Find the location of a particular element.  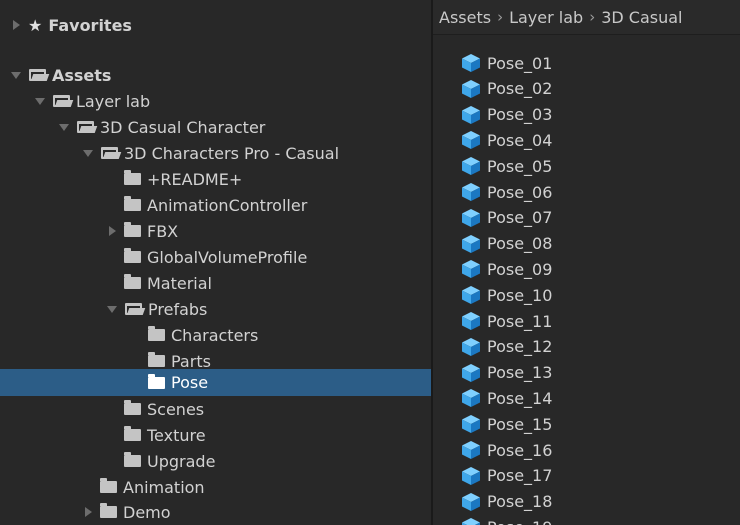

asset-item: Pose_13 is located at coordinates (506, 373).